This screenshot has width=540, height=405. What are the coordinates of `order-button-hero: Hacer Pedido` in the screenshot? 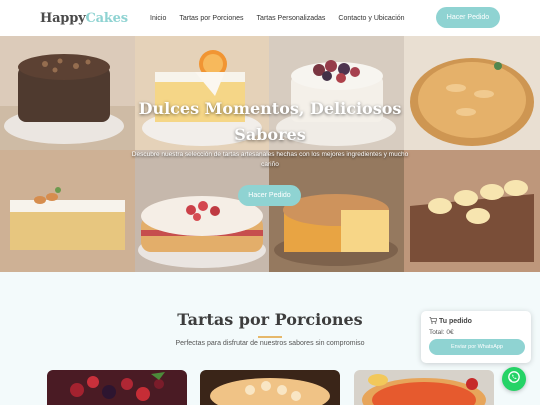 It's located at (269, 195).